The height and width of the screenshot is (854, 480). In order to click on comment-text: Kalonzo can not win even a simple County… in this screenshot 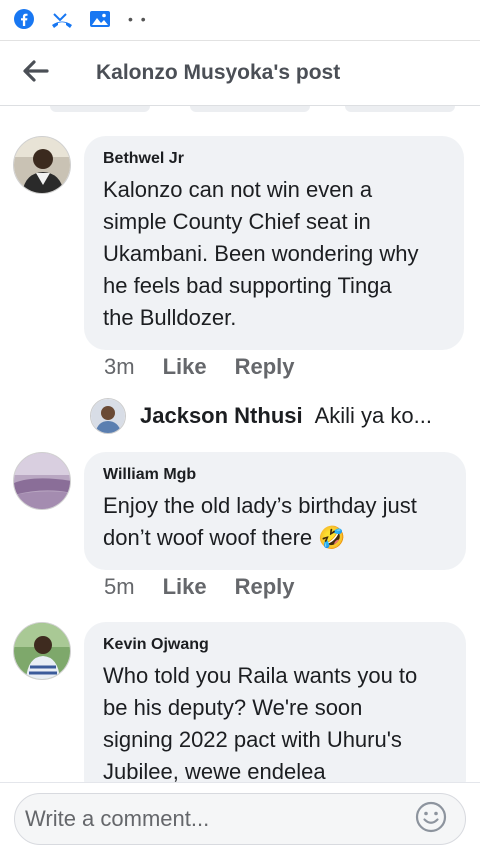, I will do `click(261, 253)`.